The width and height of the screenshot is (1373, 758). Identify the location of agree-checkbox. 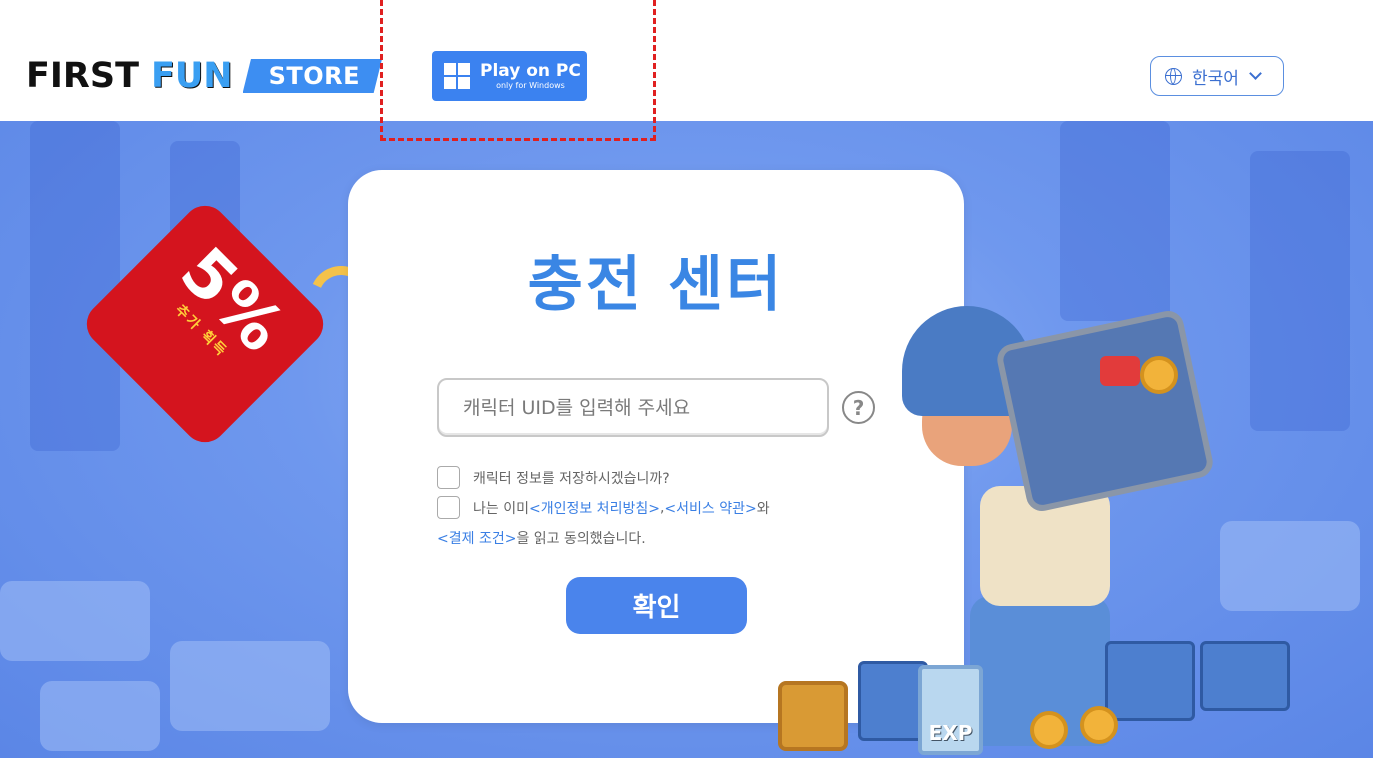
(448, 507).